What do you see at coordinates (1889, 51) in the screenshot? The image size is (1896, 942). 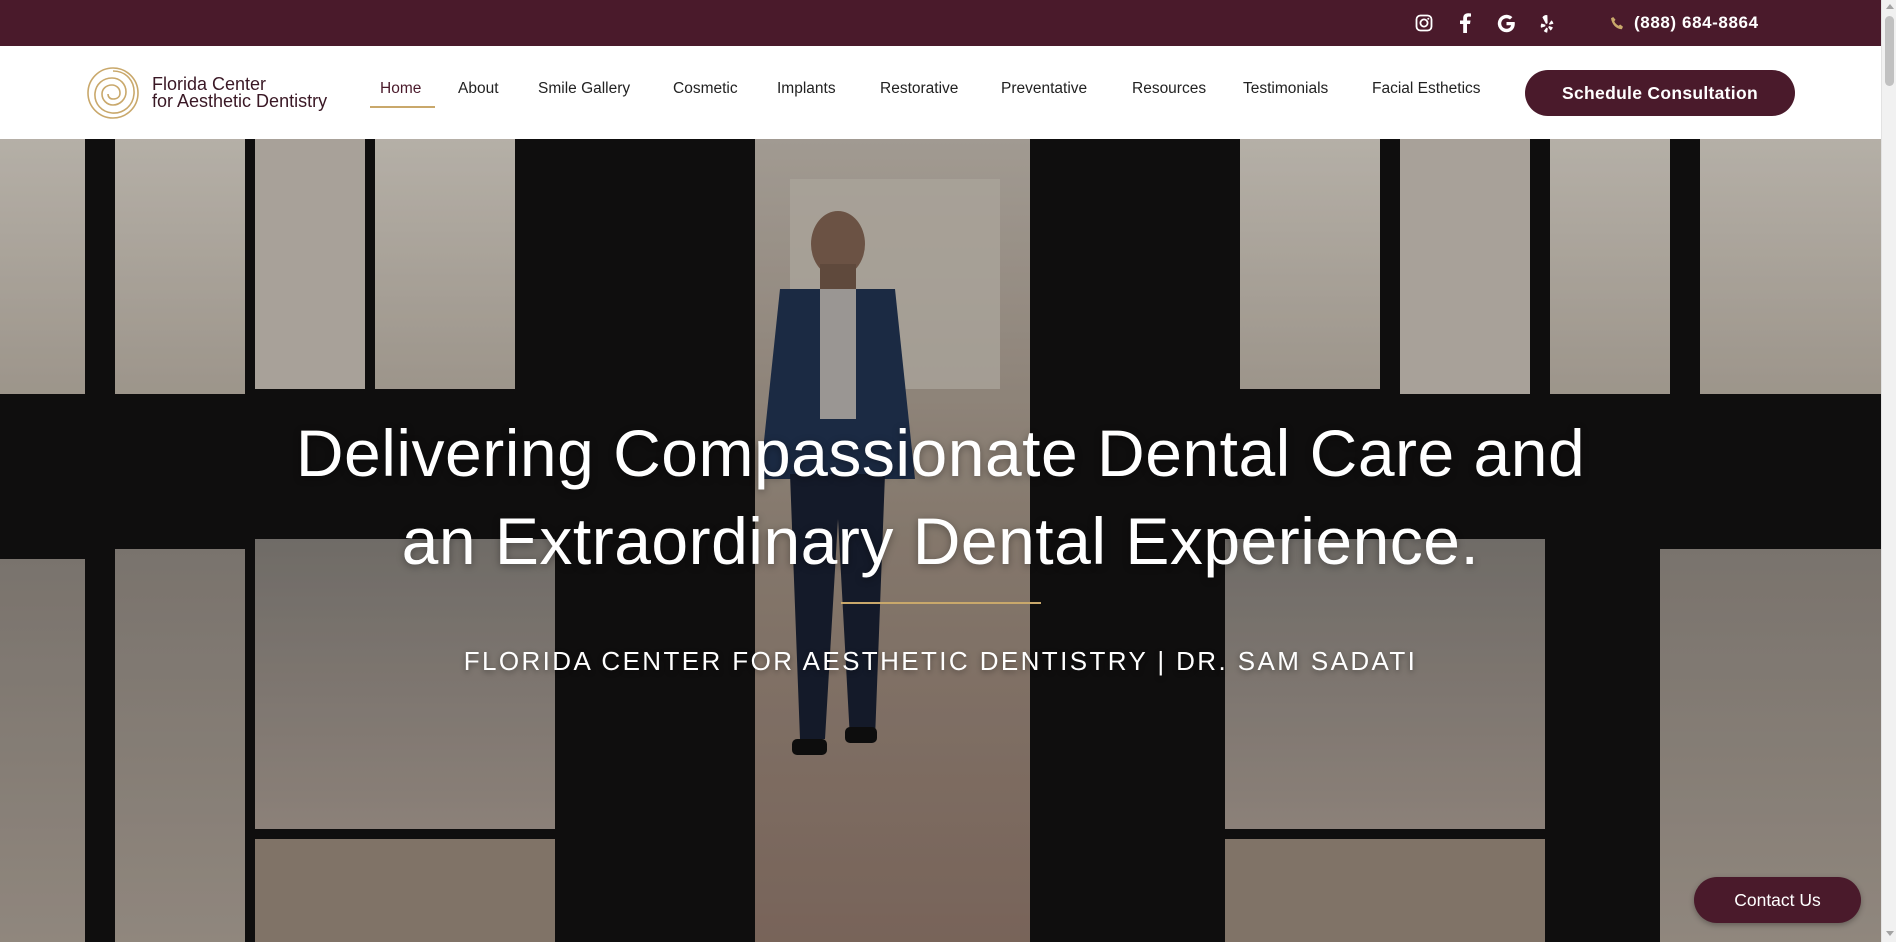 I see `scroll-thumb` at bounding box center [1889, 51].